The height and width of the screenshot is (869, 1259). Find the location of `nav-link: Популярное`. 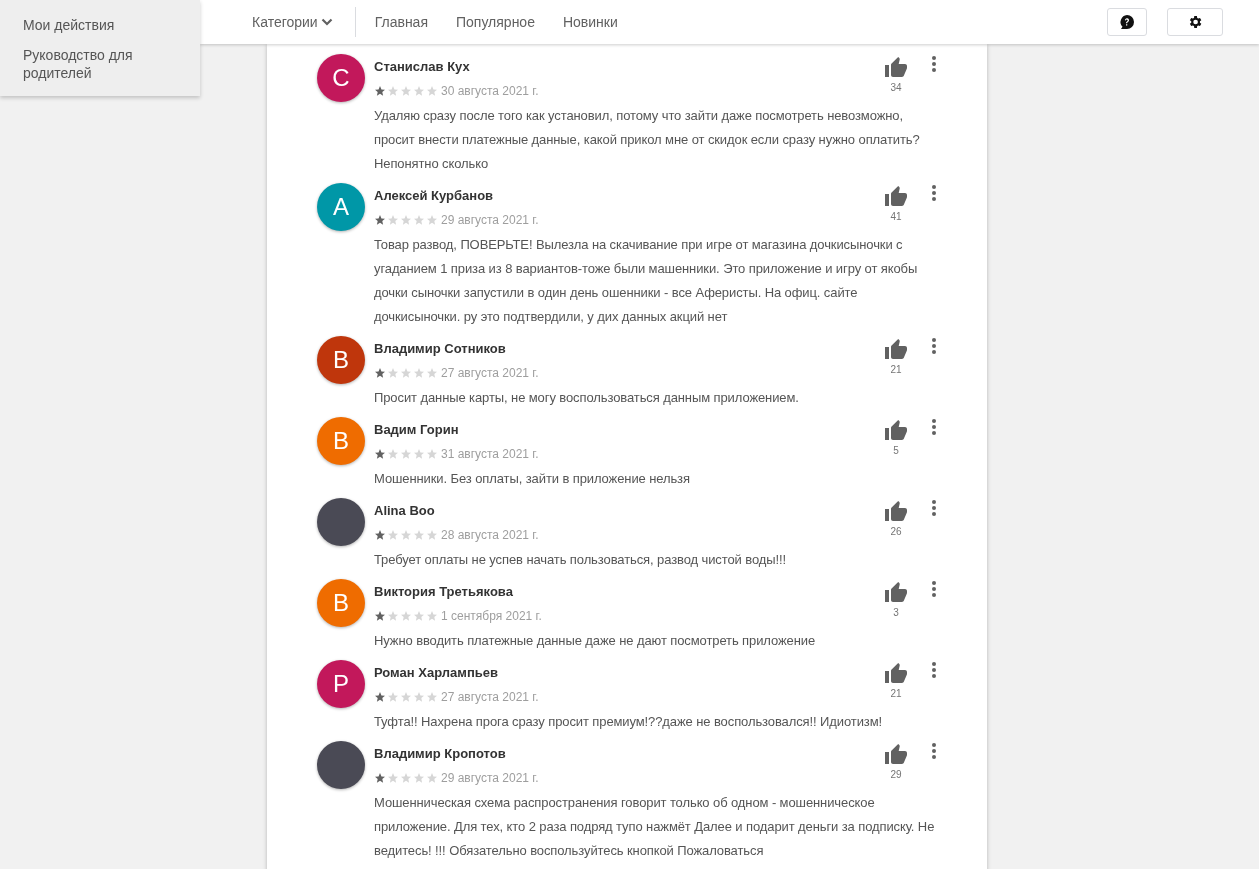

nav-link: Популярное is located at coordinates (495, 22).